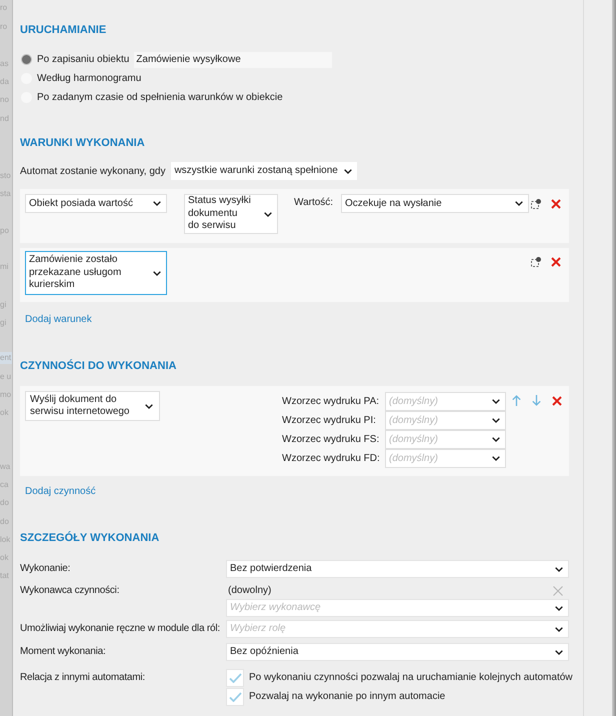 The height and width of the screenshot is (716, 616). Describe the element at coordinates (98, 366) in the screenshot. I see `section-title: CZYNNOŚCI DO WYKONANIA` at that location.